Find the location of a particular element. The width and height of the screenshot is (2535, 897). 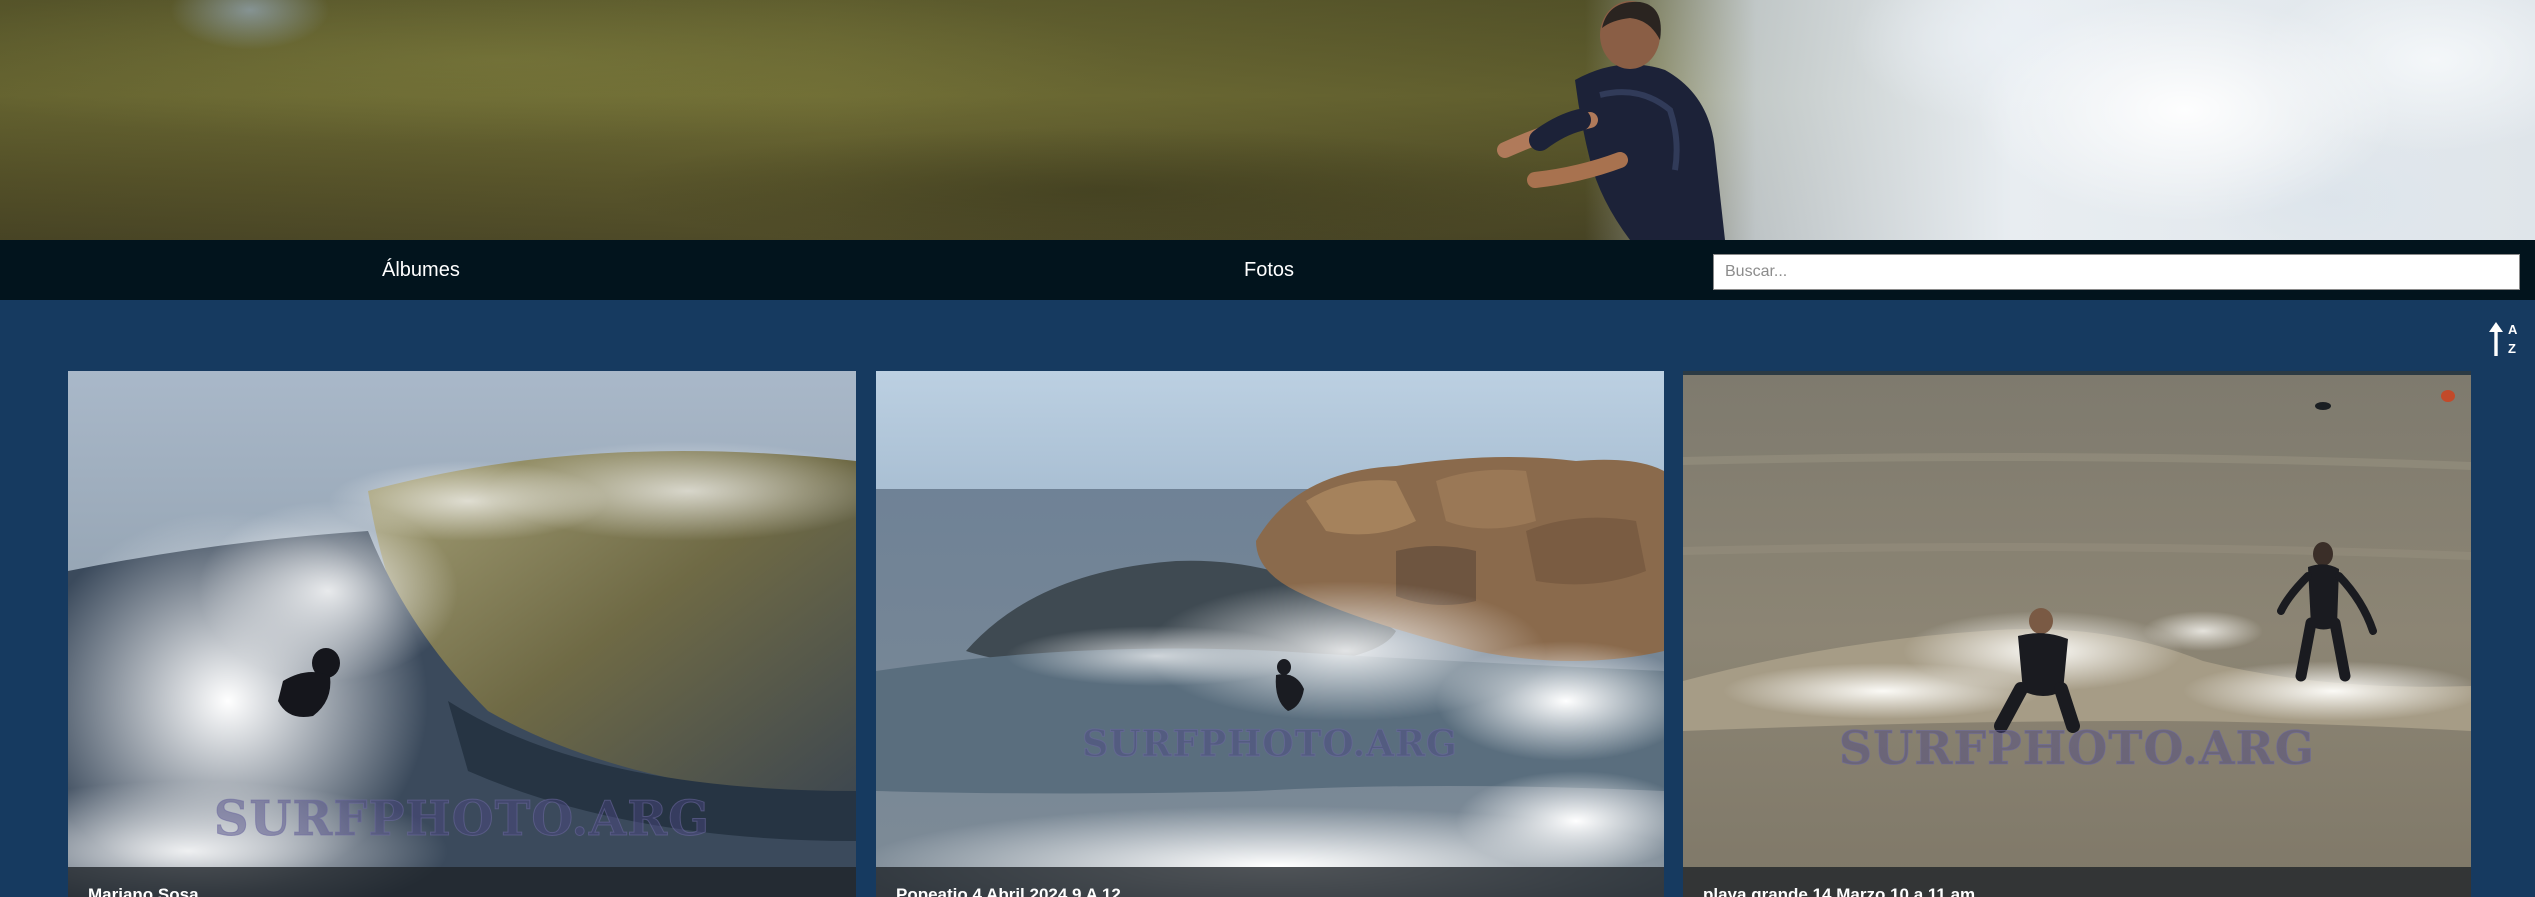

nav-albums-link: Álbumes is located at coordinates (421, 270).